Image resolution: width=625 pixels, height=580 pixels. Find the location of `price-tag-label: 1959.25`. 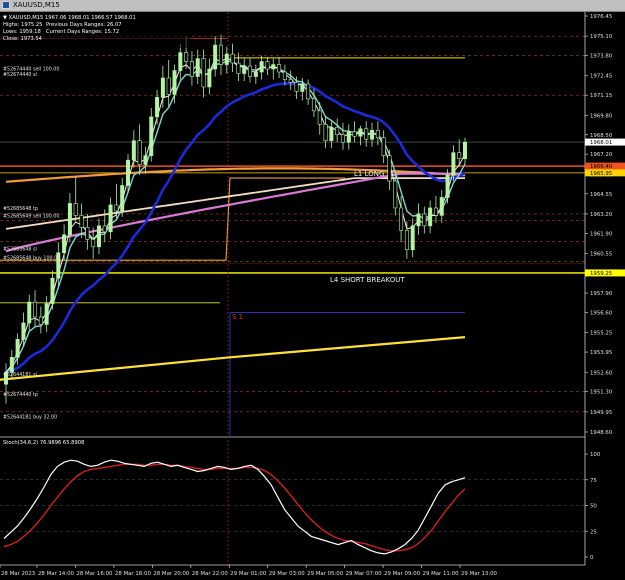

price-tag-label: 1959.25 is located at coordinates (601, 274).